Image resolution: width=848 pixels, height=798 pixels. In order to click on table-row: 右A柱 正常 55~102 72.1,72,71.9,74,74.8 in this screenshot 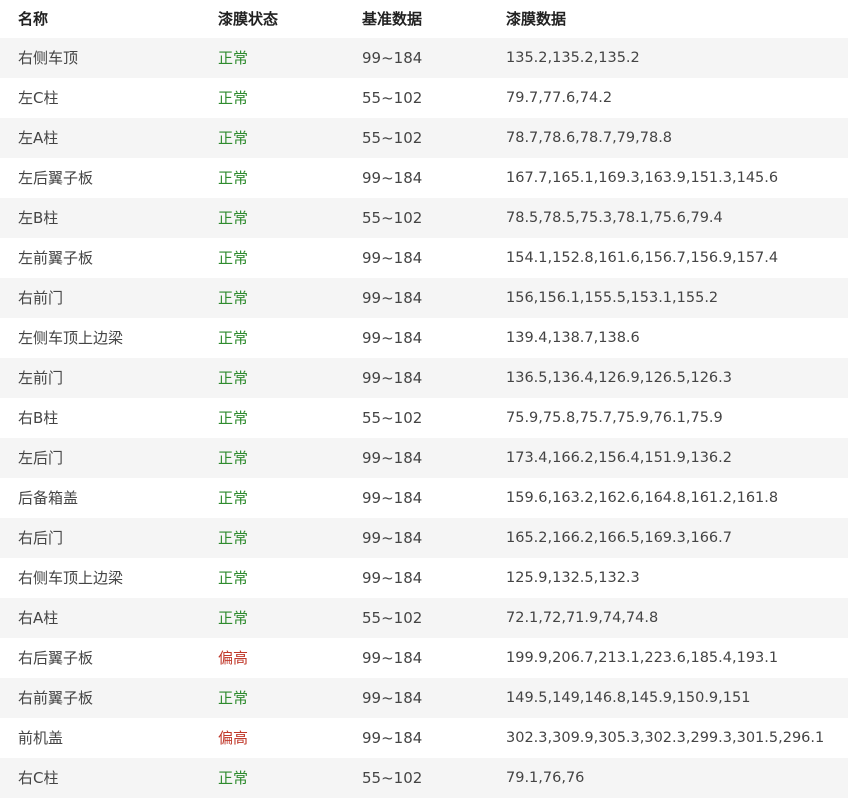, I will do `click(424, 618)`.